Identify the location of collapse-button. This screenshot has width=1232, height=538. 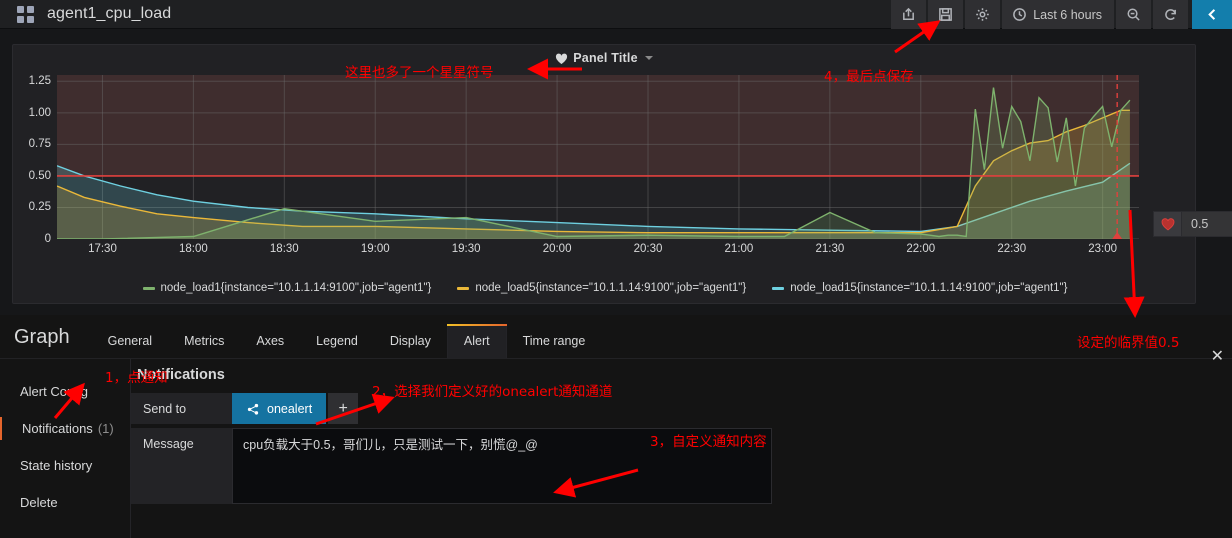
(1212, 14).